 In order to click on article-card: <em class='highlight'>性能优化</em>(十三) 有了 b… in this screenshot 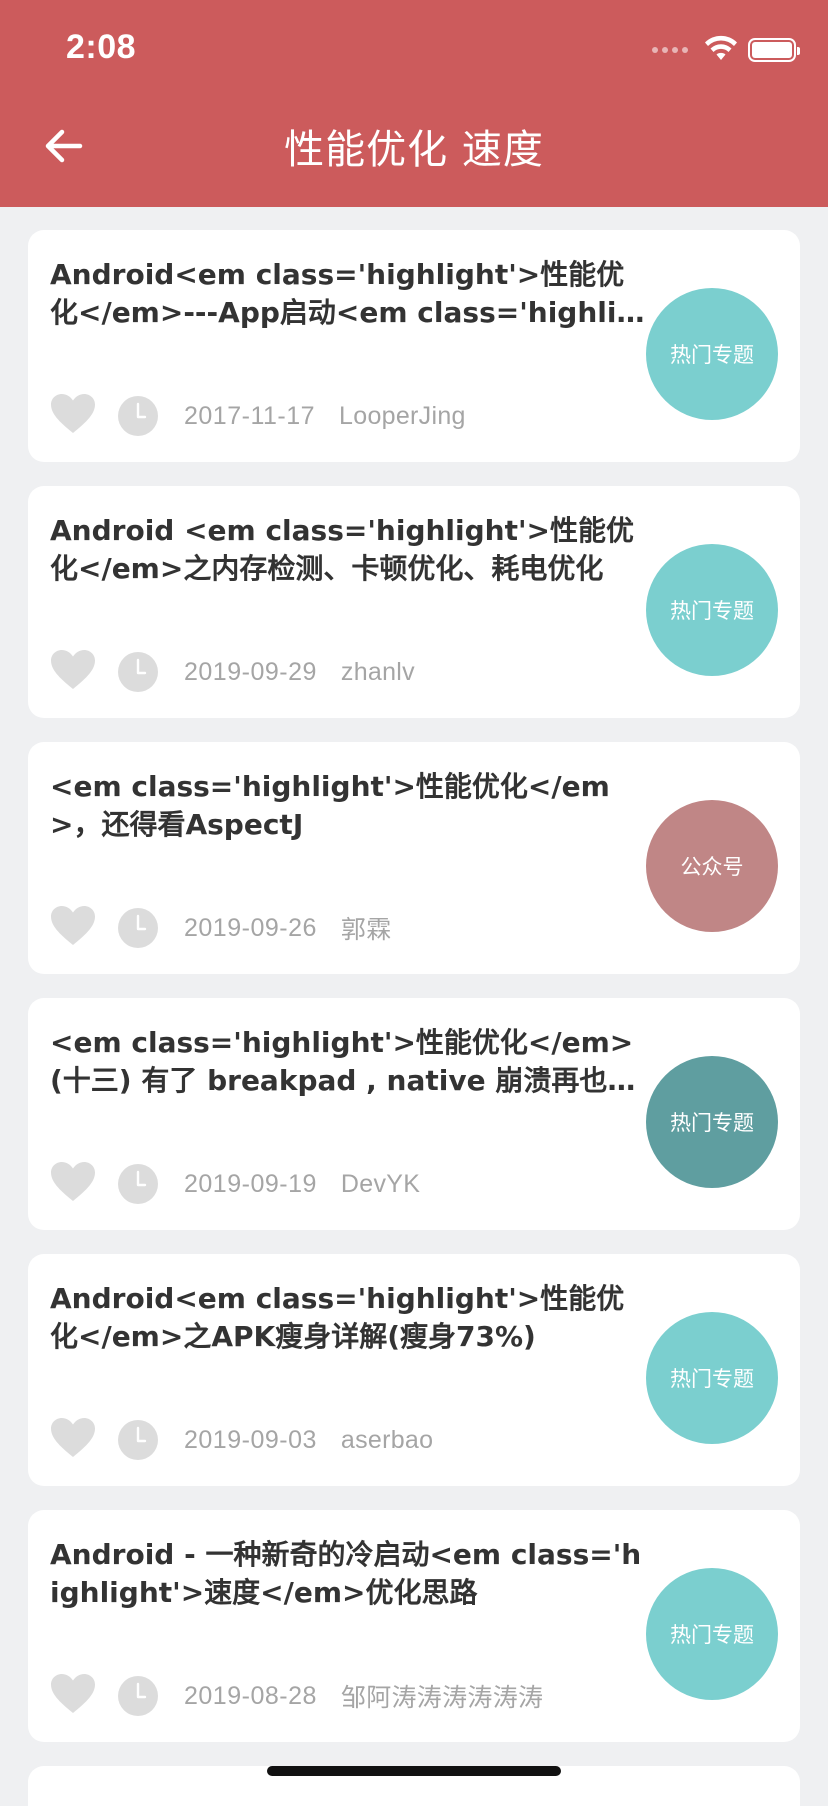, I will do `click(414, 1114)`.